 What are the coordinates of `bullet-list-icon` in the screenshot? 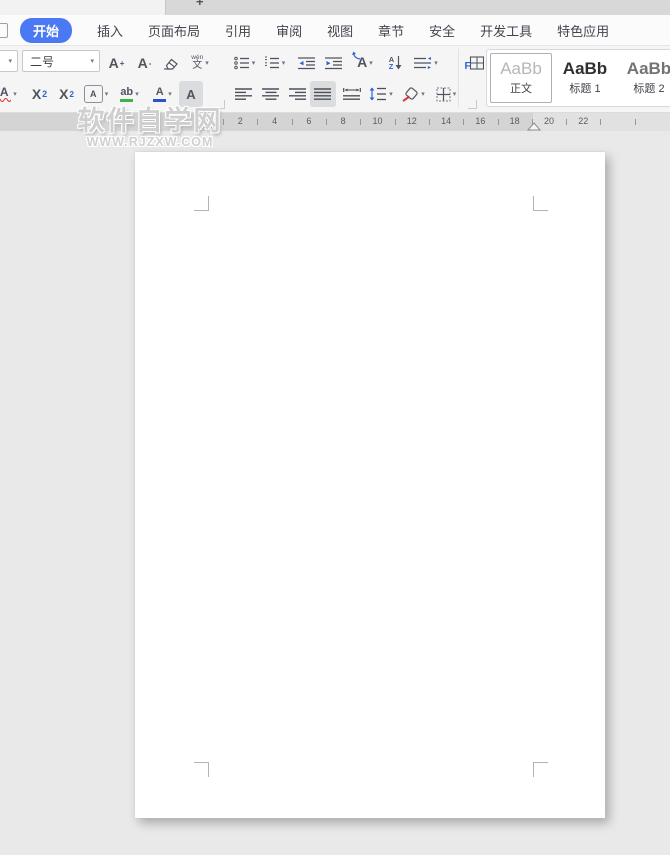 It's located at (241, 63).